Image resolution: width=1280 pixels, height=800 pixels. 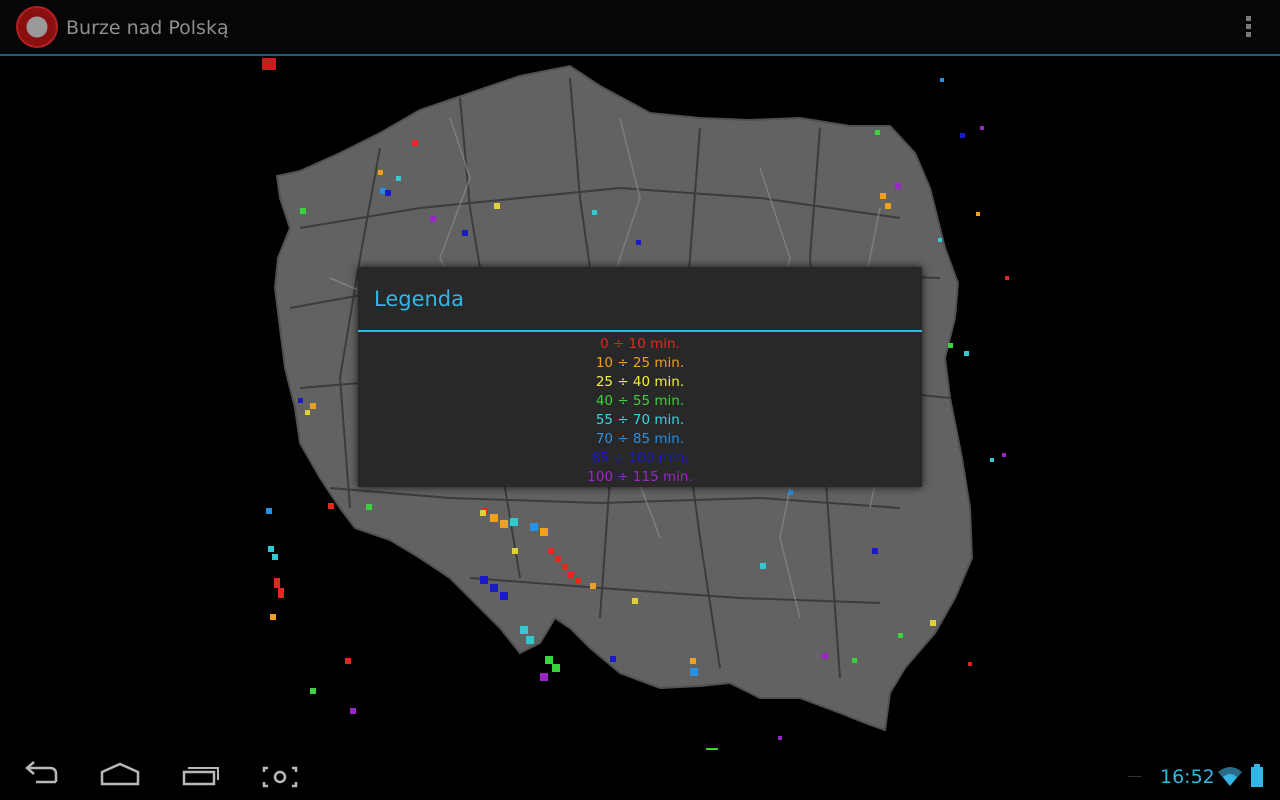 What do you see at coordinates (640, 458) in the screenshot?
I see `legend-item: 85 ÷ 100 min.` at bounding box center [640, 458].